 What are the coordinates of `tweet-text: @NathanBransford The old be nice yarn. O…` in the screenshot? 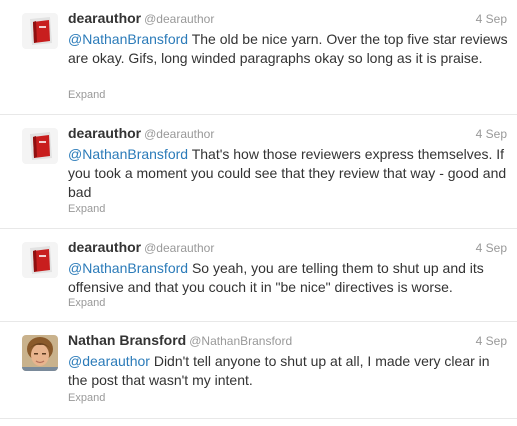 It's located at (288, 49).